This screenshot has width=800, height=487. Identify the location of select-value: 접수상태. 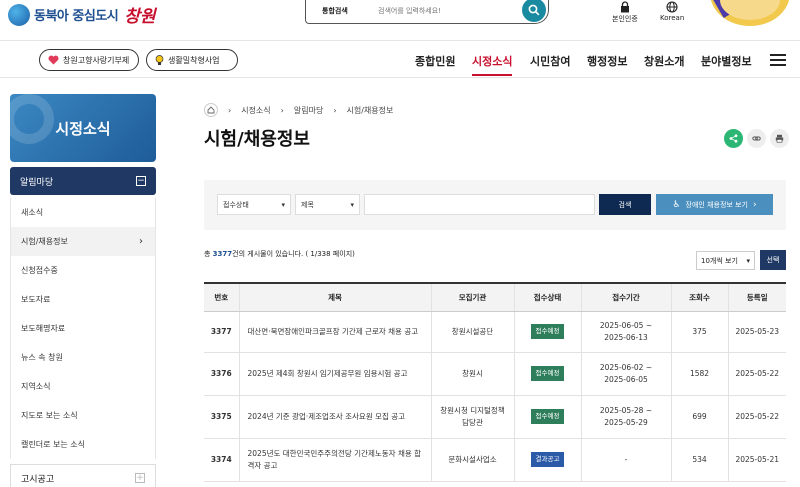
(236, 204).